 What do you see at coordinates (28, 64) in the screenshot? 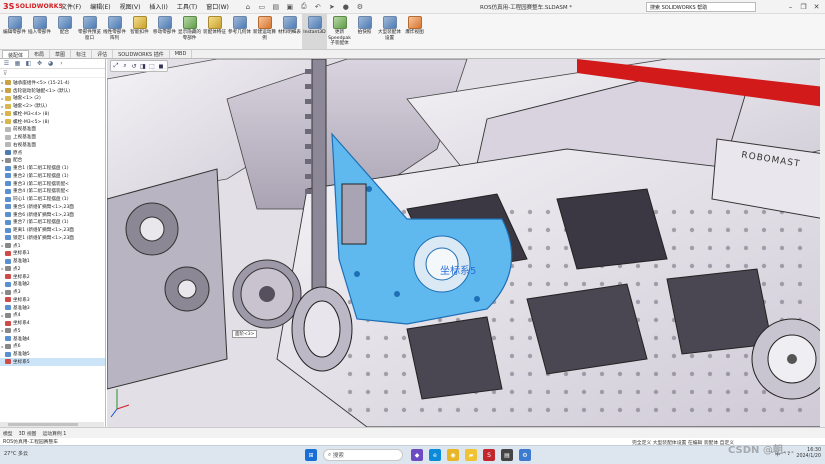
I see `config-manager-icon: ◧` at bounding box center [28, 64].